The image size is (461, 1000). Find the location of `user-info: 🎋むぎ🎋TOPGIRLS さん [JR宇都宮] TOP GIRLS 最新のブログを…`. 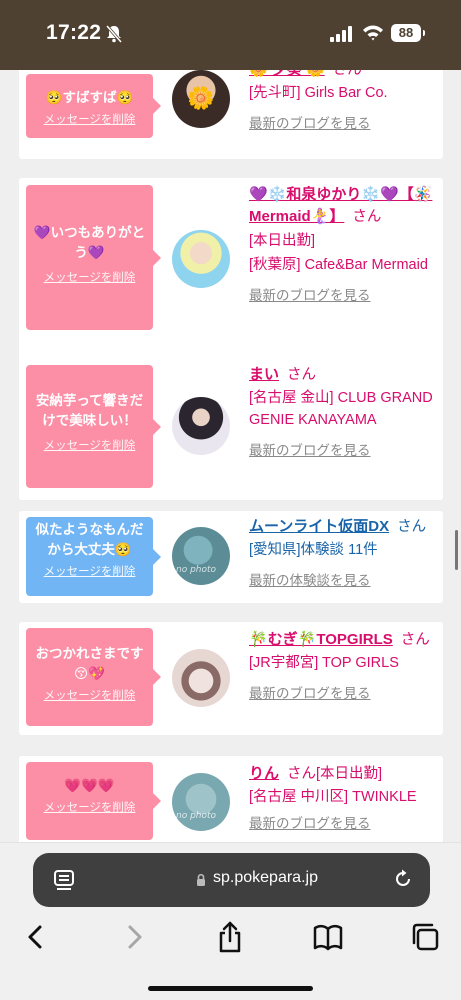

user-info: 🎋むぎ🎋TOPGIRLS さん [JR宇都宮] TOP GIRLS 最新のブログを… is located at coordinates (345, 666).